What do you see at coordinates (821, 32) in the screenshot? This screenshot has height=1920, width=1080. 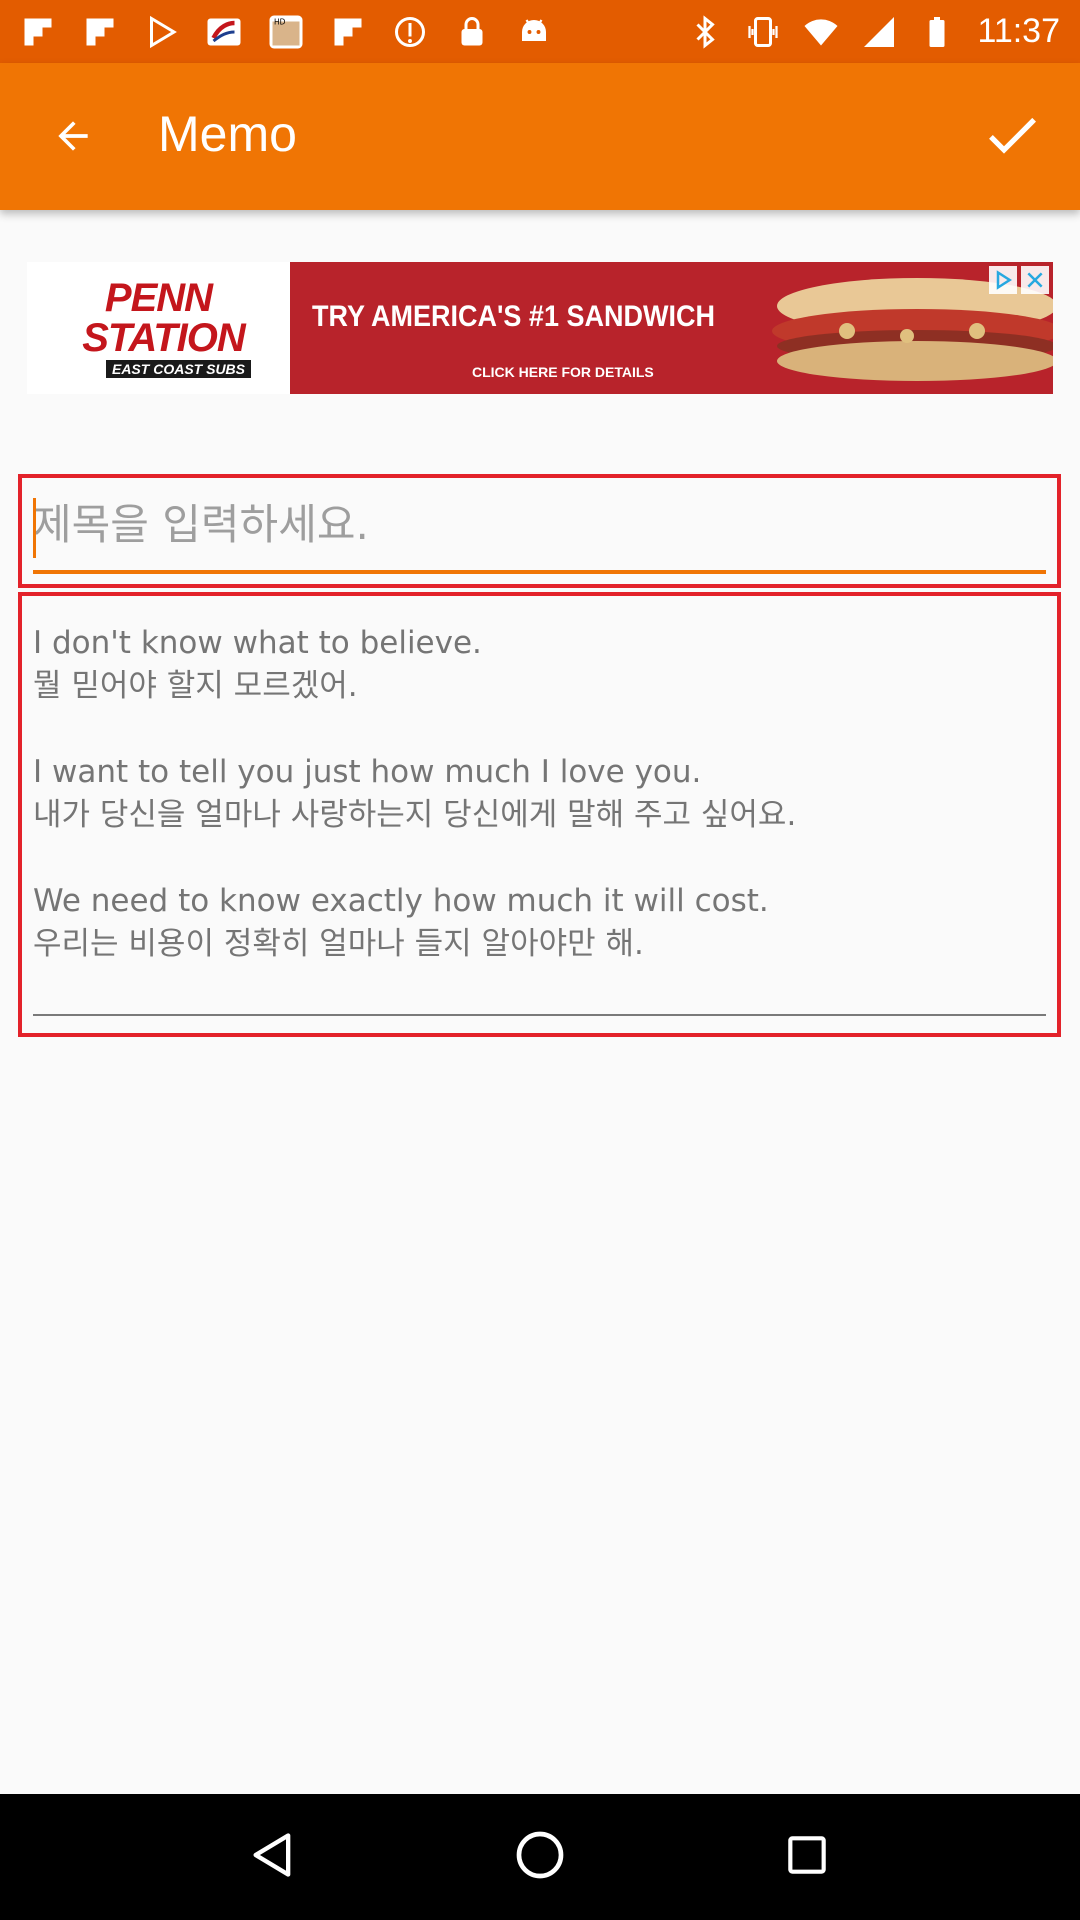 I see `wifi-icon` at bounding box center [821, 32].